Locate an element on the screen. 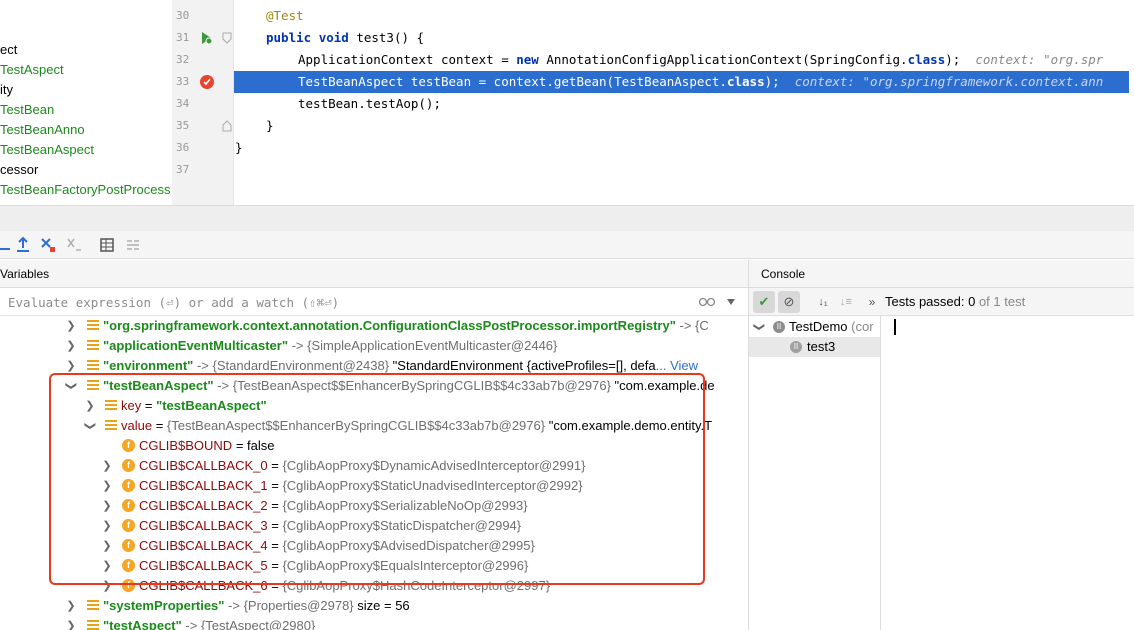  step-over-icon is located at coordinates (7, 245).